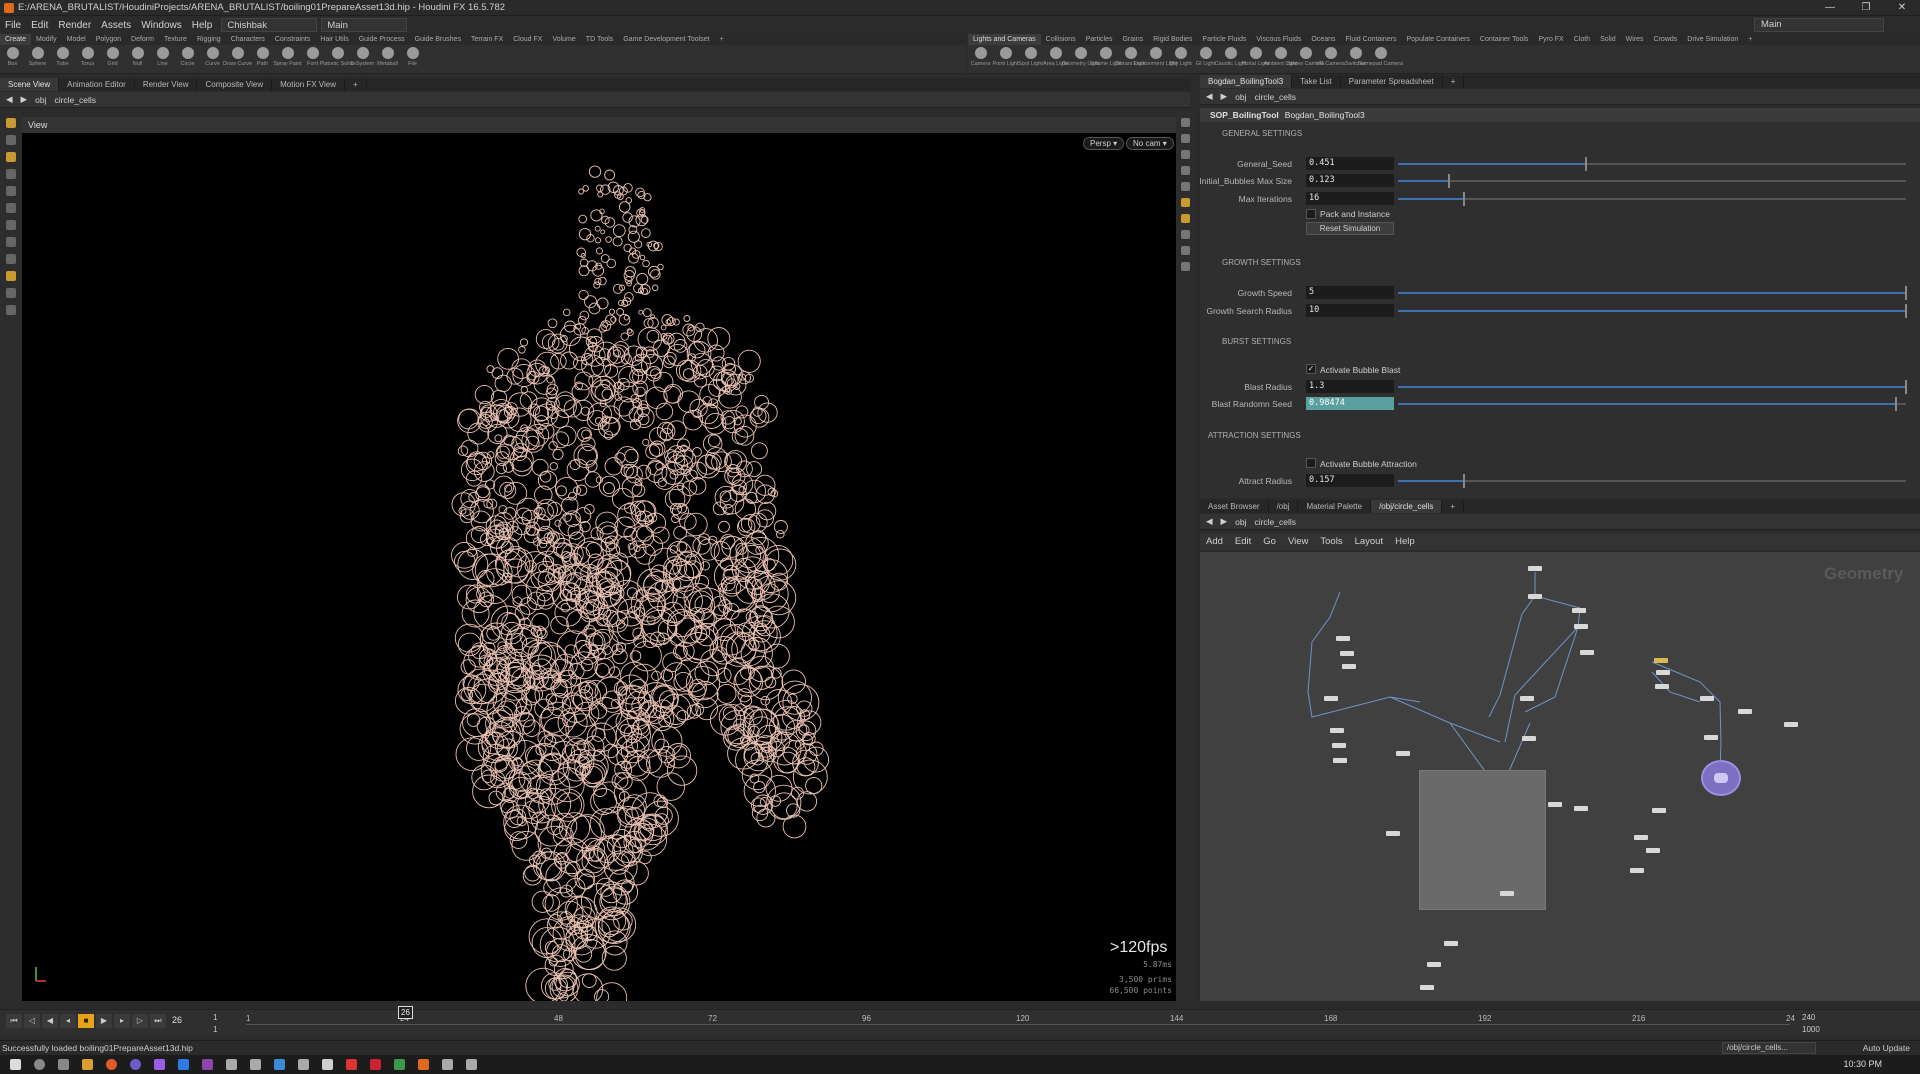 The height and width of the screenshot is (1074, 1920). I want to click on growth-radius-field: 10, so click(1350, 310).